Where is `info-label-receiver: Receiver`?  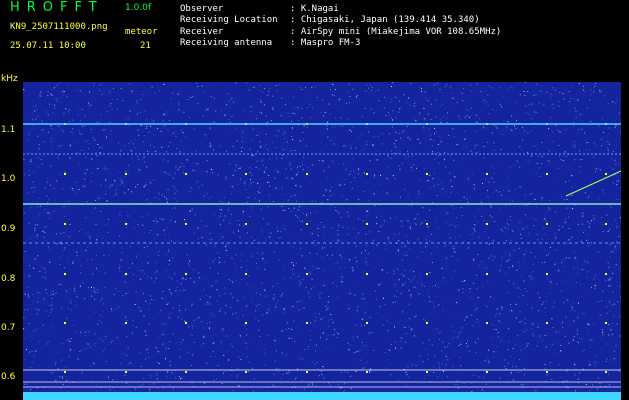 info-label-receiver: Receiver is located at coordinates (202, 32).